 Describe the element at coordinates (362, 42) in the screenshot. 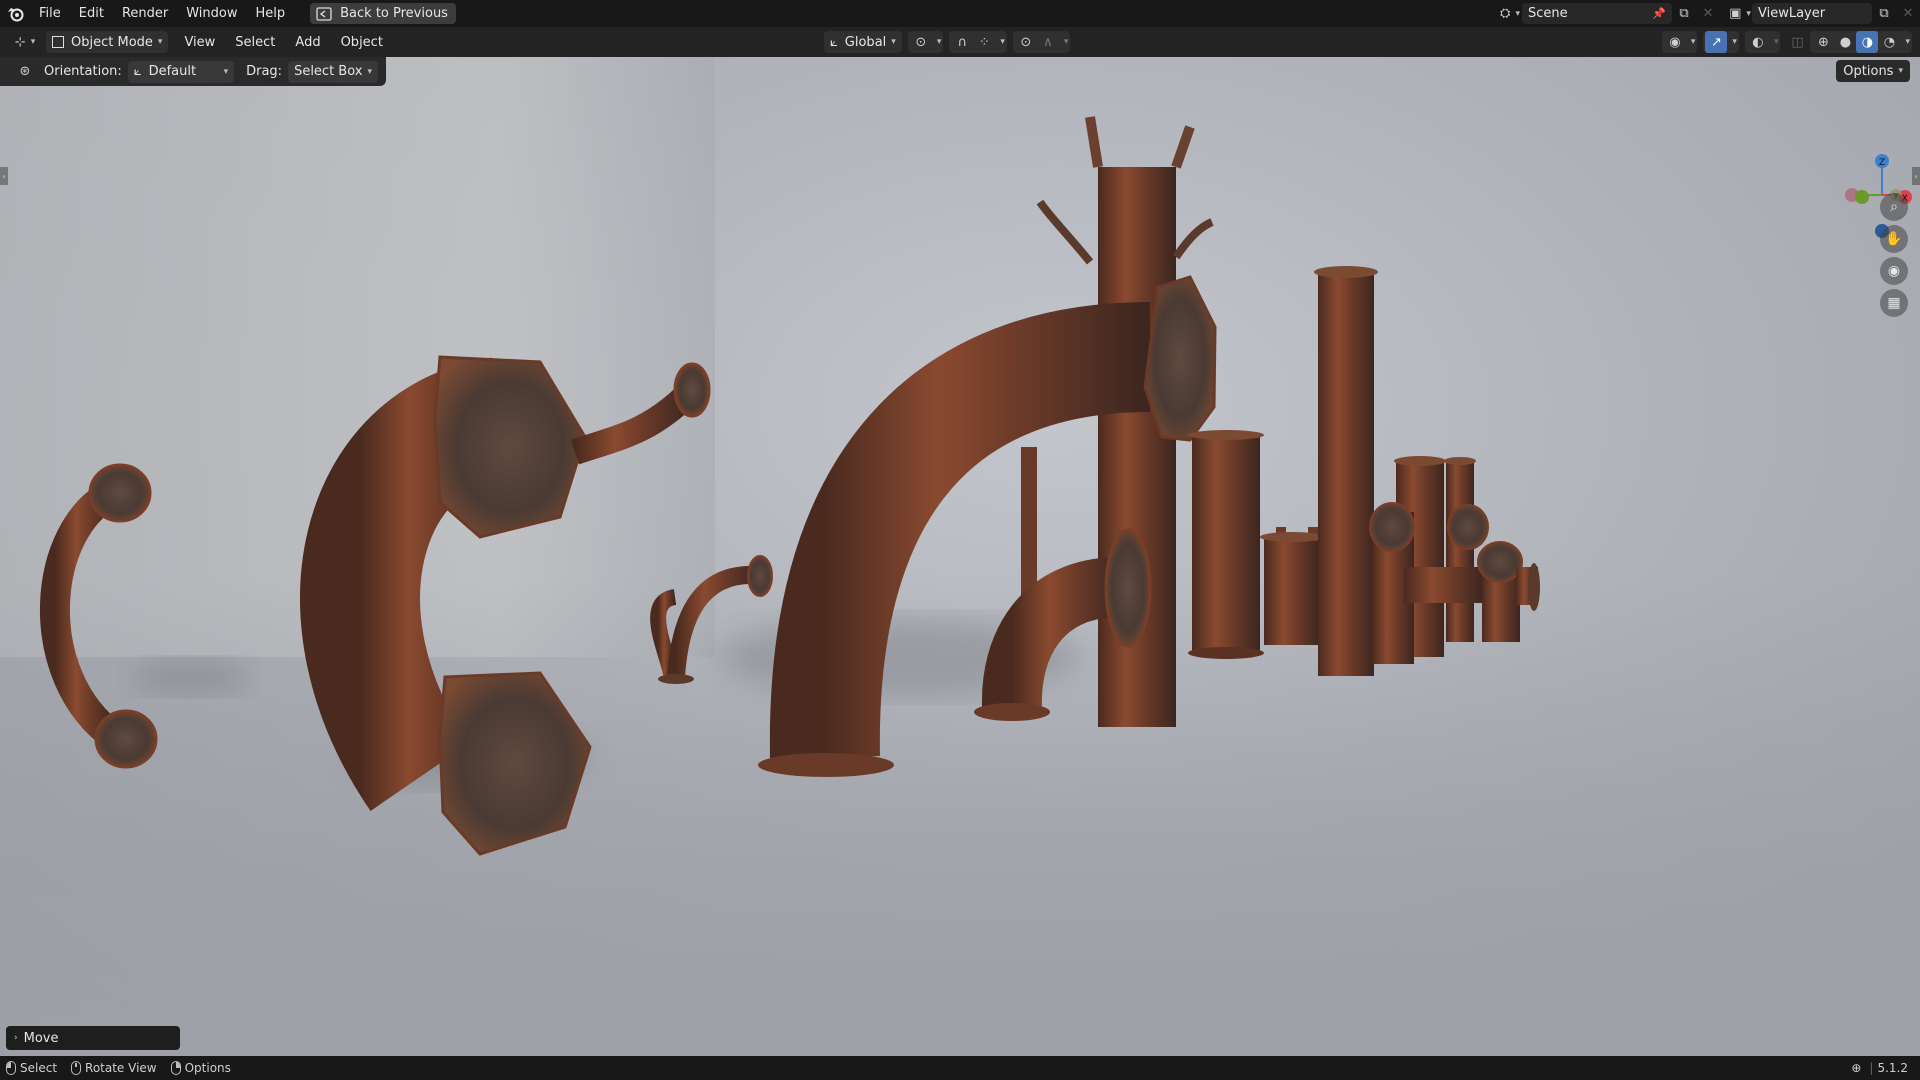

I see `header-menu-object: Object` at that location.